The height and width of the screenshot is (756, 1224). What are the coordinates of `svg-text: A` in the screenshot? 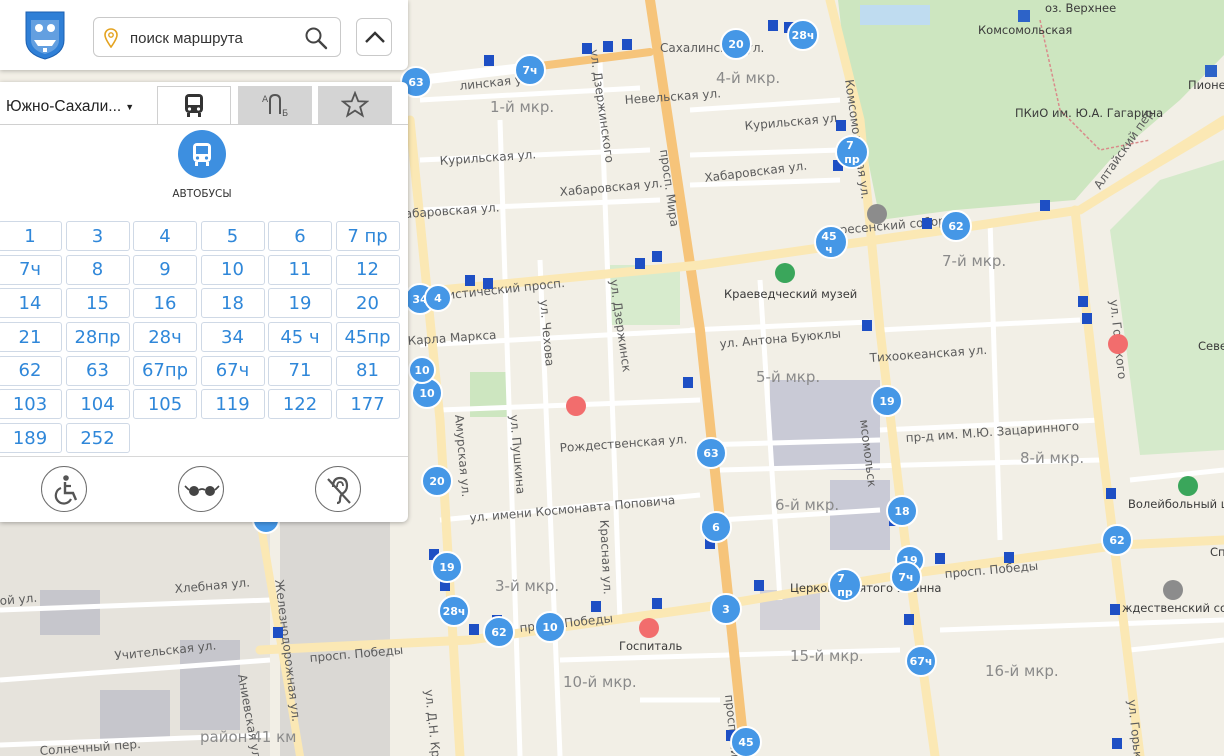 It's located at (265, 100).